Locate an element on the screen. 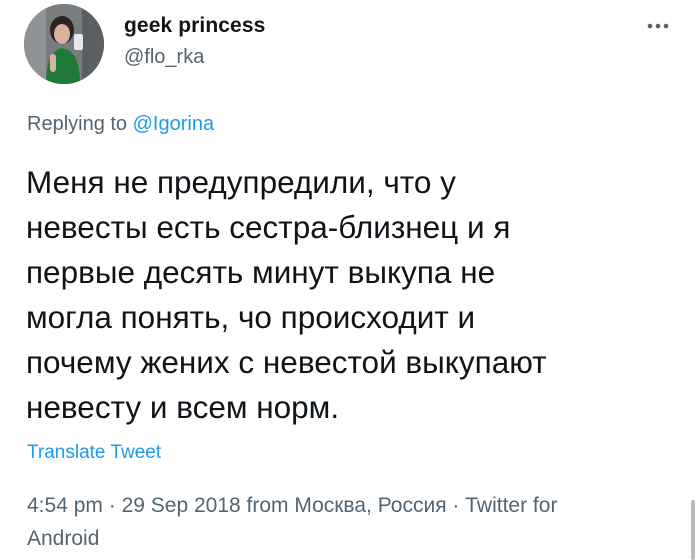  tweet-text-line: первые десять минут выкупа не is located at coordinates (261, 272).